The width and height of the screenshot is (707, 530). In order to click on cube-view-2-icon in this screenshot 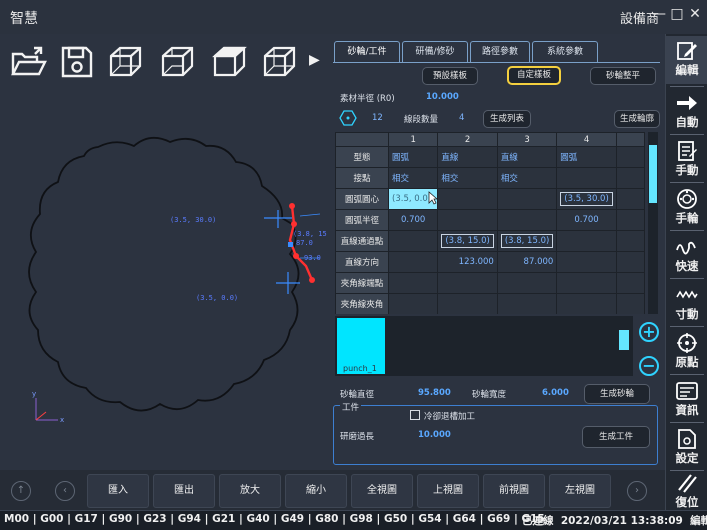, I will do `click(177, 62)`.